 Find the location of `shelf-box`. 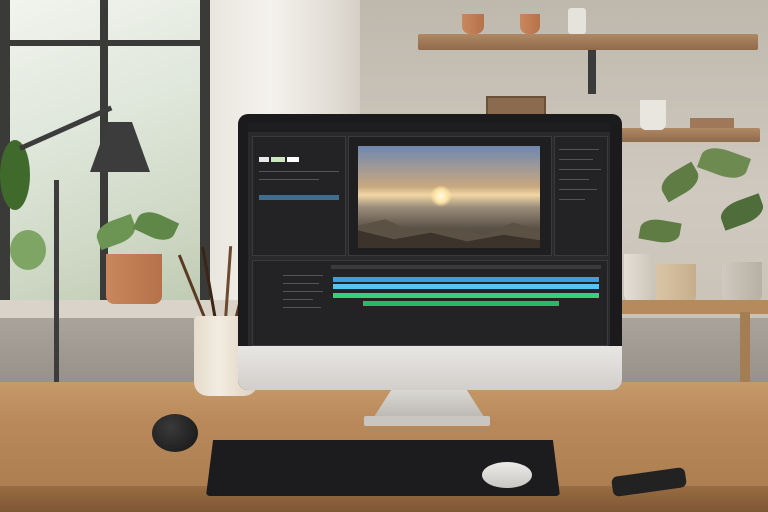

shelf-box is located at coordinates (712, 123).